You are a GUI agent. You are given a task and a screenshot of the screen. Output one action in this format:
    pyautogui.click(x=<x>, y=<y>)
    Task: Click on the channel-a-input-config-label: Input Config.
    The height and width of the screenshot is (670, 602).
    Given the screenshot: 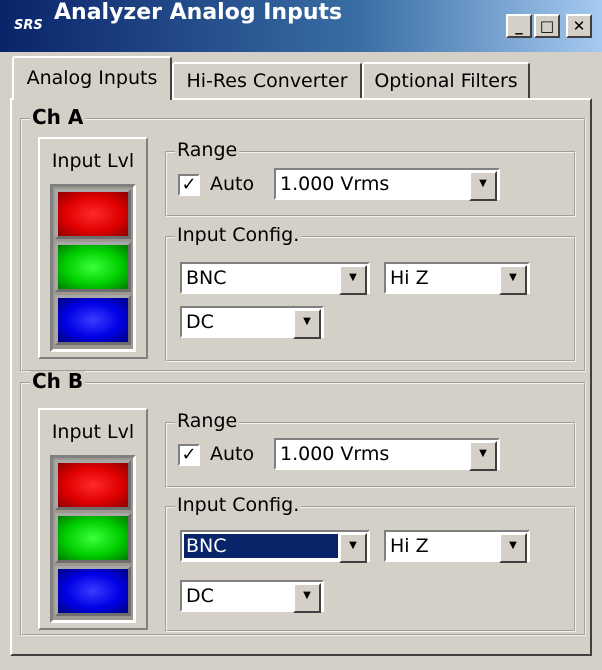 What is the action you would take?
    pyautogui.click(x=238, y=235)
    